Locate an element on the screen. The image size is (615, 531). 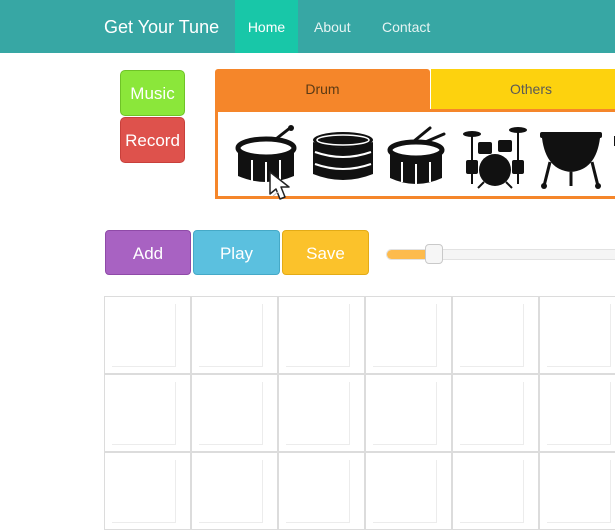
nav-about: About is located at coordinates (332, 26).